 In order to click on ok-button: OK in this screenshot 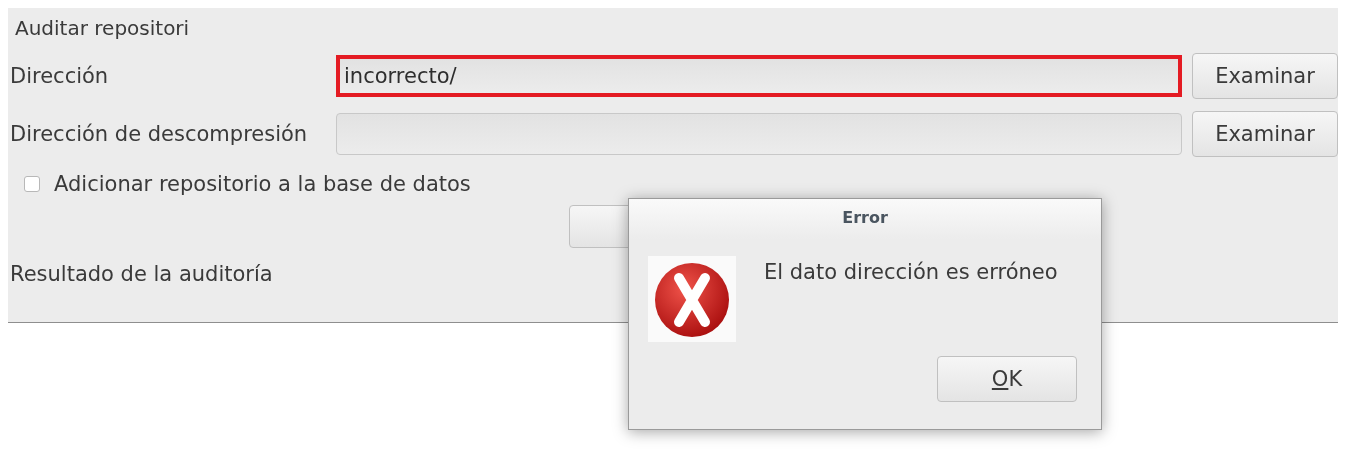, I will do `click(1007, 379)`.